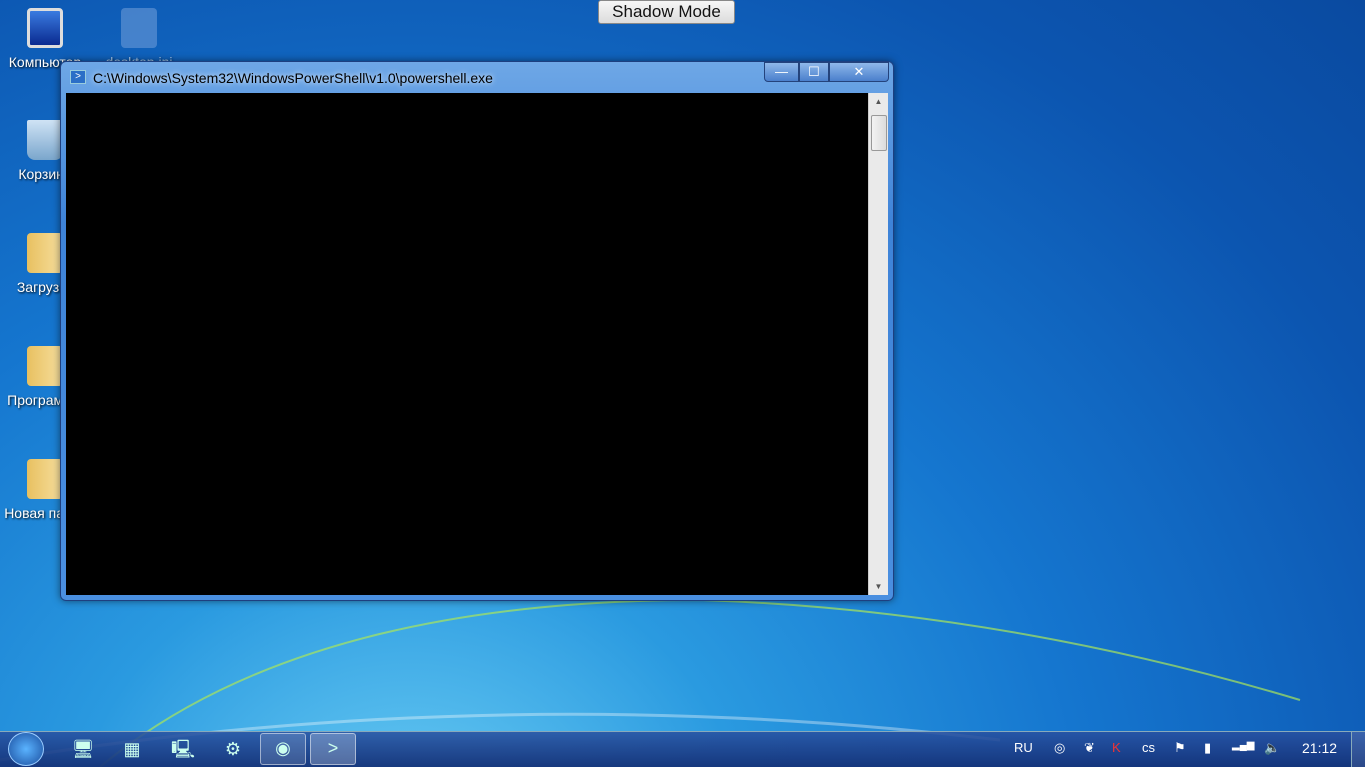 The image size is (1365, 767). I want to click on scroll-up-icon: ▲, so click(878, 101).